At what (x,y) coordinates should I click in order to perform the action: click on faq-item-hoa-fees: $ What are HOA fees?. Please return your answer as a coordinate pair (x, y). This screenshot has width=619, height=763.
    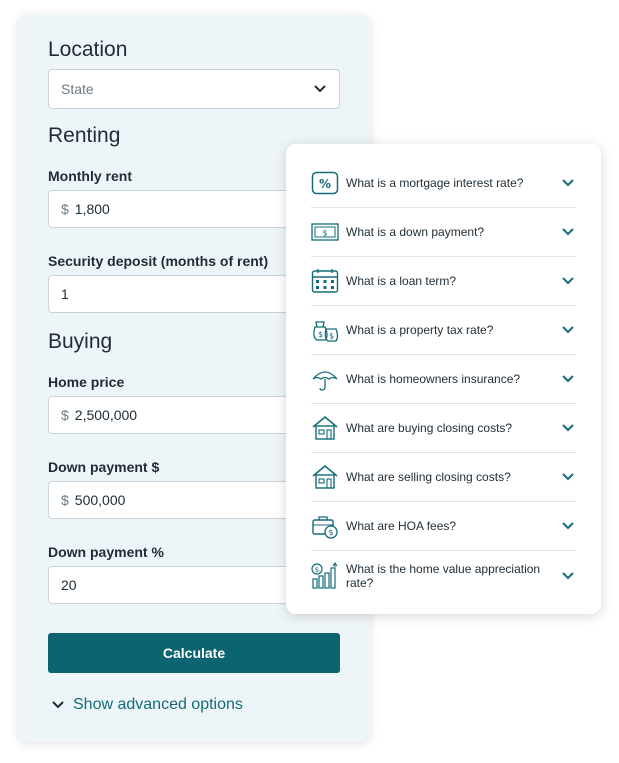
    Looking at the image, I should click on (443, 526).